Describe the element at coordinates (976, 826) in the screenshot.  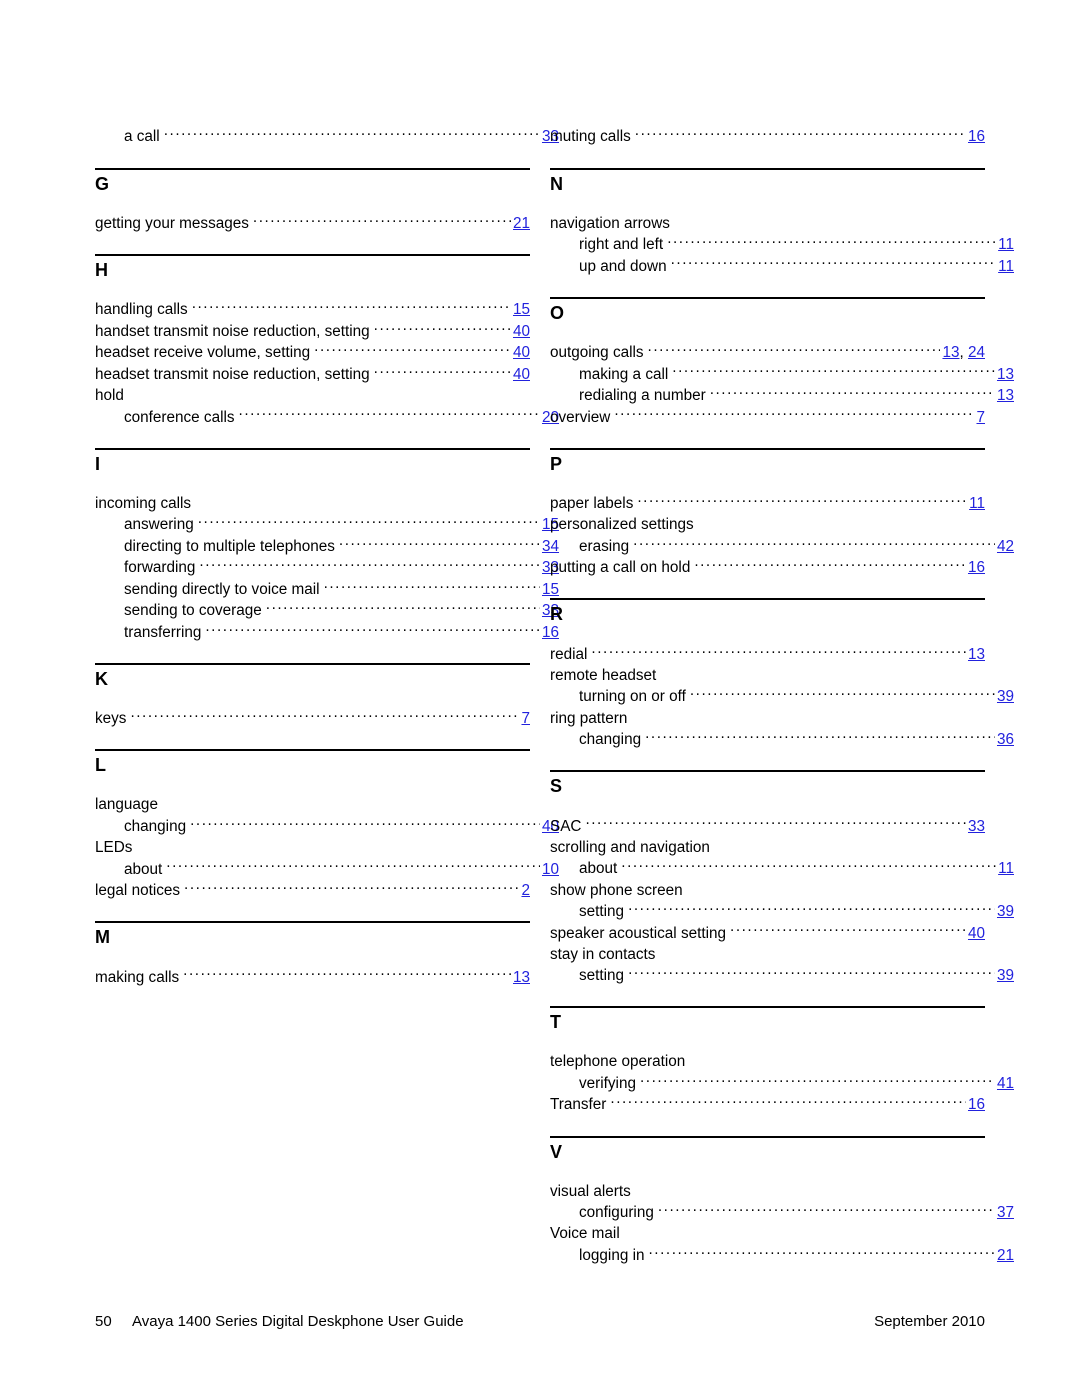
I see `page-number-link: 33` at that location.